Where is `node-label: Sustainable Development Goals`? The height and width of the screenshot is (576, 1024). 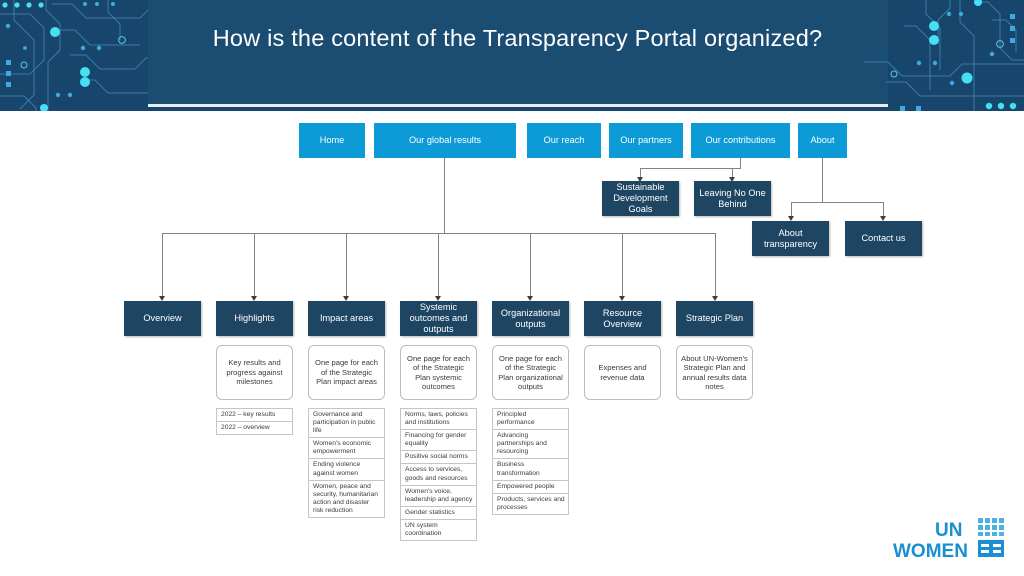 node-label: Sustainable Development Goals is located at coordinates (640, 198).